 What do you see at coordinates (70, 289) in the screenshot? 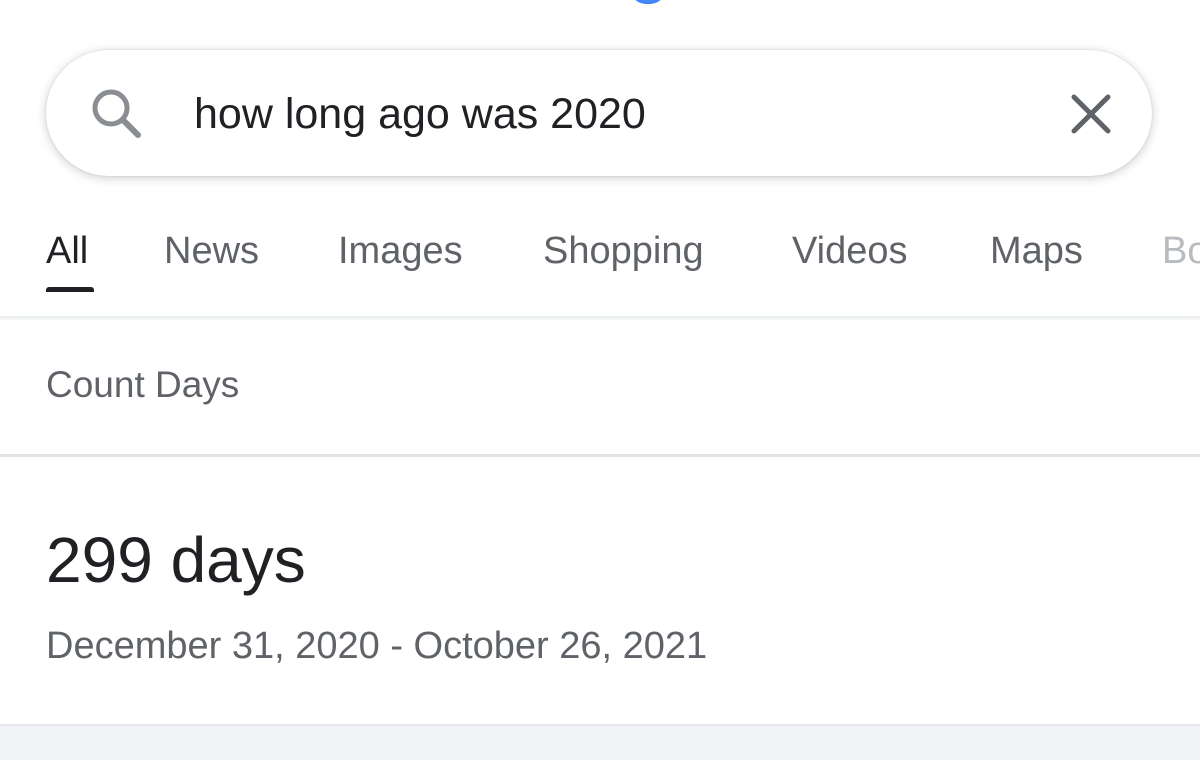
I see `active-tab-indicator` at bounding box center [70, 289].